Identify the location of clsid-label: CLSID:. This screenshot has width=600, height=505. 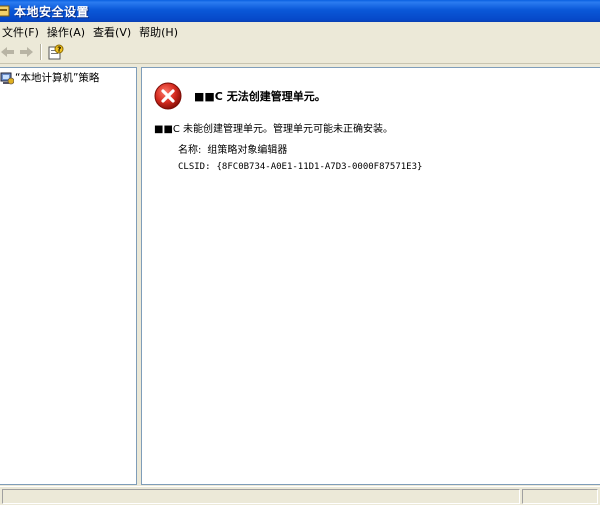
(194, 167).